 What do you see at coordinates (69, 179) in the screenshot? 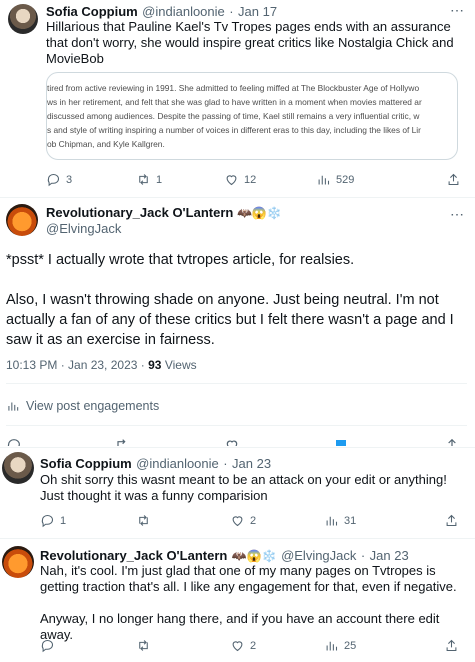
I see `reply-count: 3` at bounding box center [69, 179].